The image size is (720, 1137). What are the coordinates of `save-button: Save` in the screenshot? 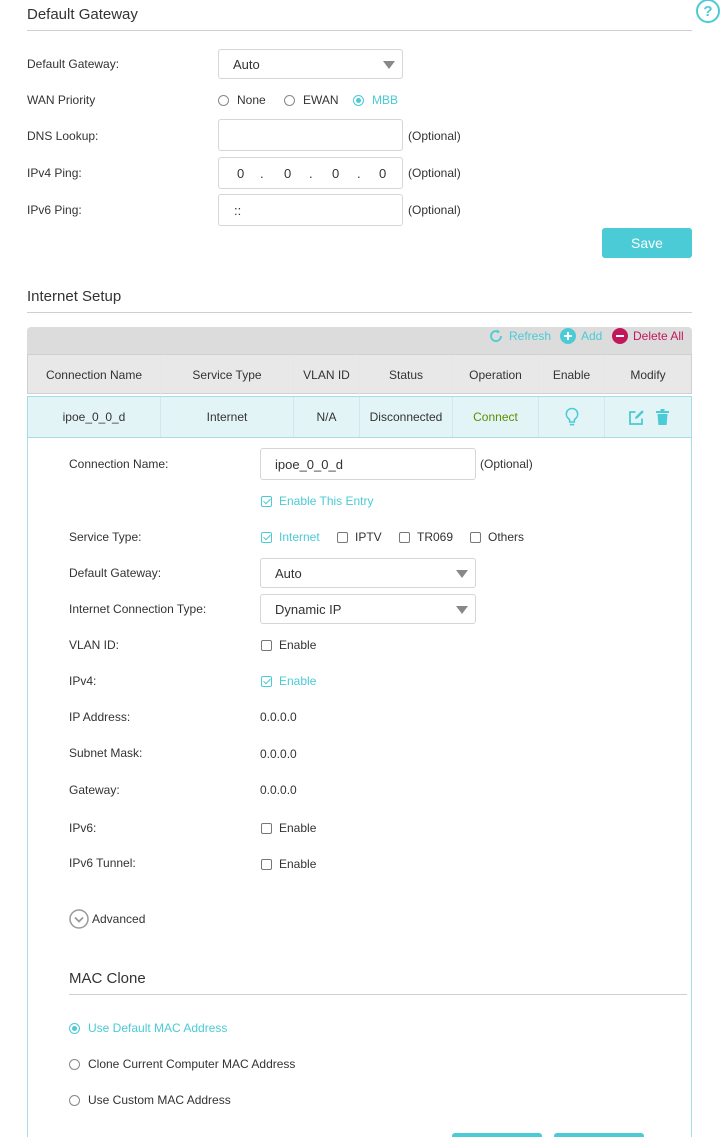 It's located at (647, 243).